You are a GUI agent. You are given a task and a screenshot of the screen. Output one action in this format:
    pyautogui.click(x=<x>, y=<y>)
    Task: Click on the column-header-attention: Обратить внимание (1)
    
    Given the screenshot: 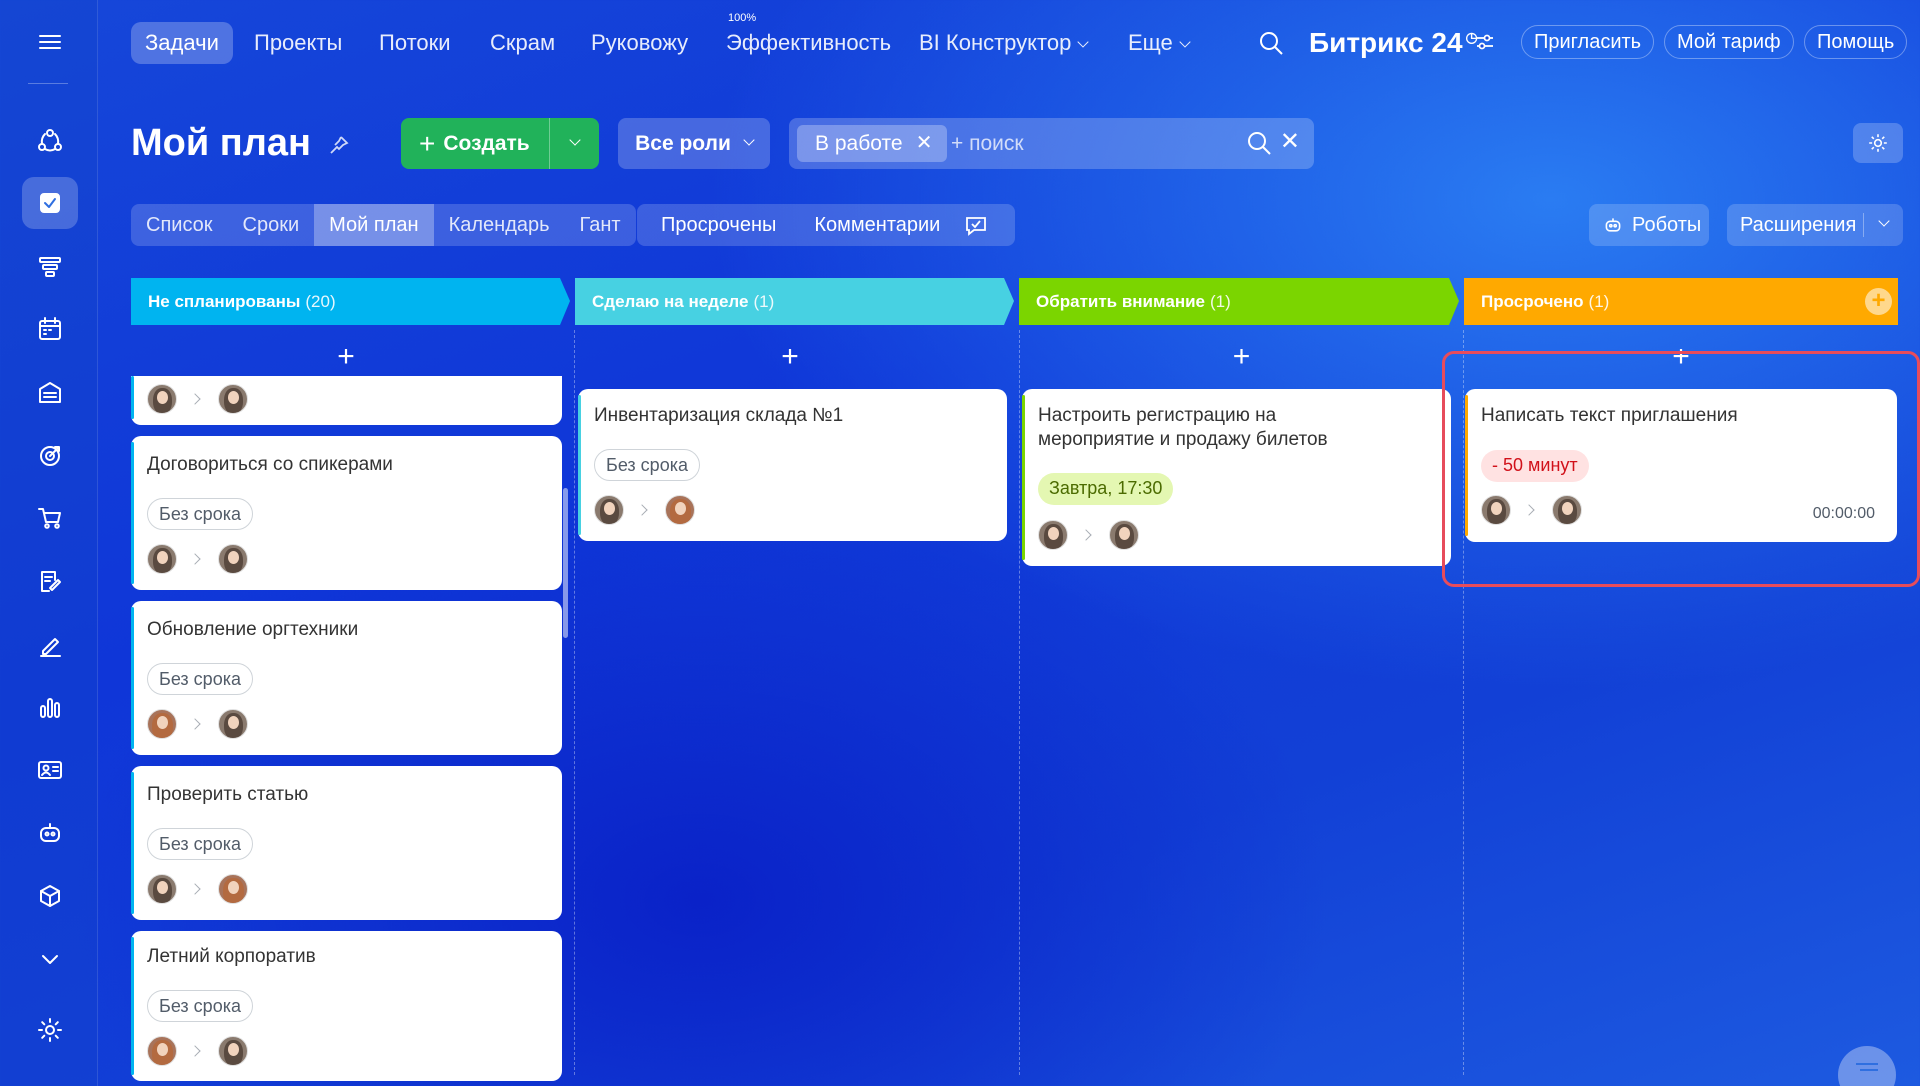 What is the action you would take?
    pyautogui.click(x=1234, y=301)
    